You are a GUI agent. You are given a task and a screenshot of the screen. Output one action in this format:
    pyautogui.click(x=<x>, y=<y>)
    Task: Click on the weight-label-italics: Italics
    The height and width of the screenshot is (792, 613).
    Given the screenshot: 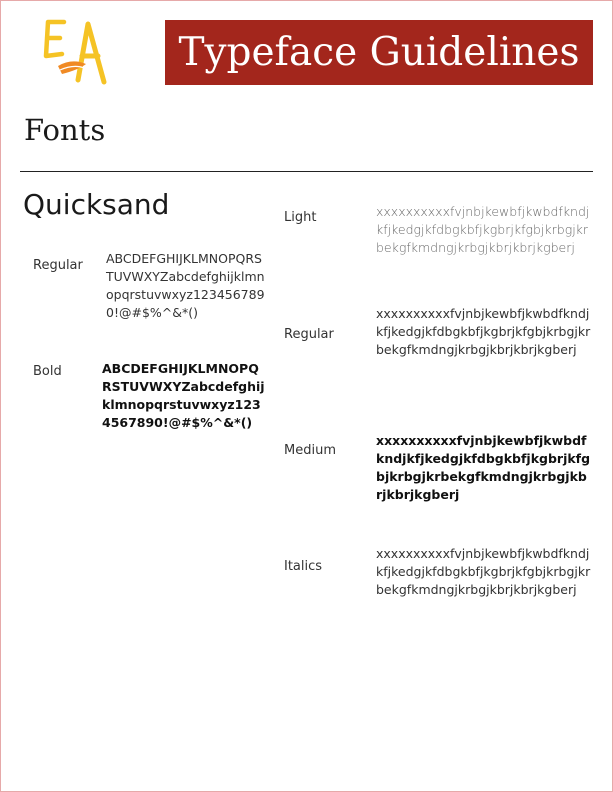 What is the action you would take?
    pyautogui.click(x=303, y=566)
    